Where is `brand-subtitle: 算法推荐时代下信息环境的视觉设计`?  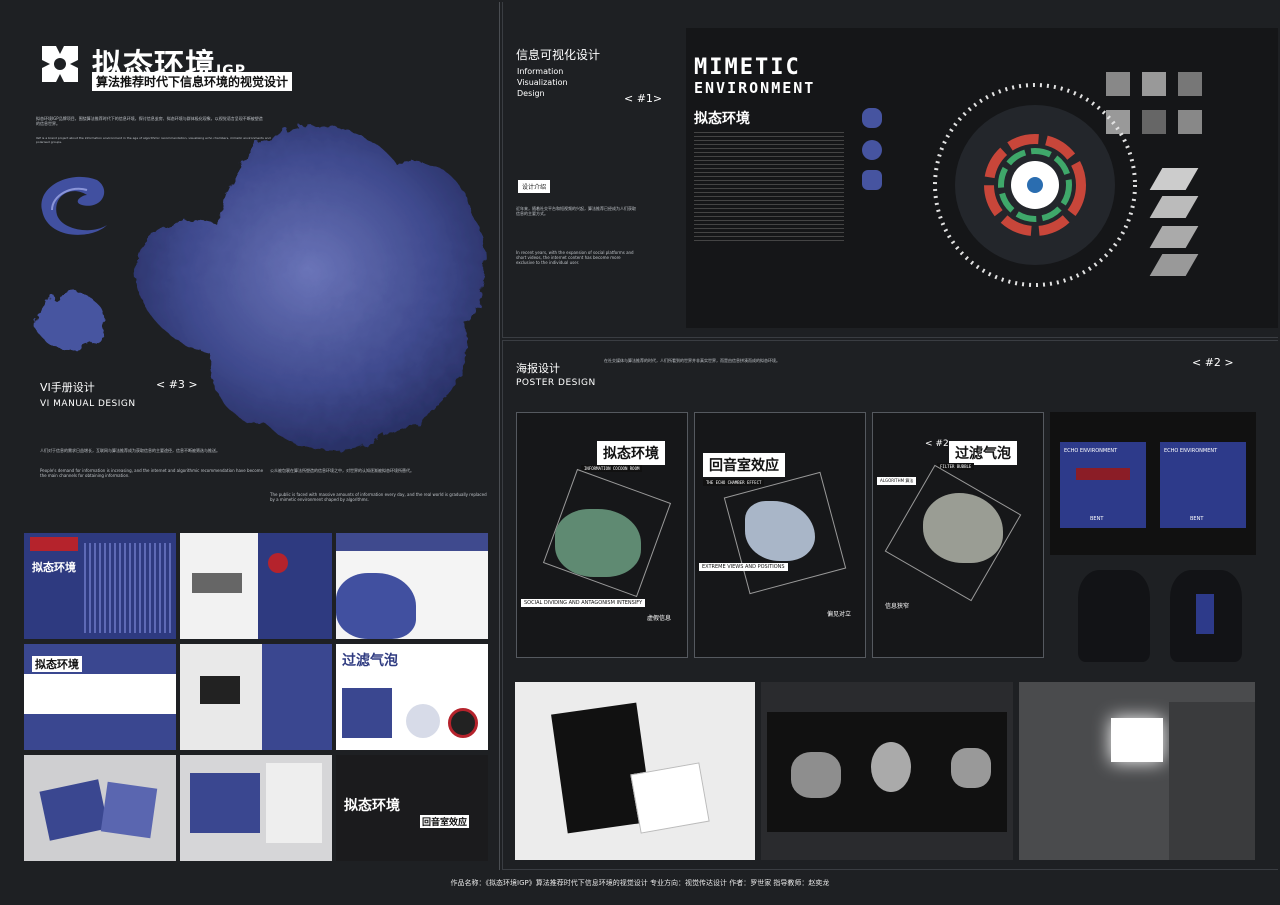
brand-subtitle: 算法推荐时代下信息环境的视觉设计 is located at coordinates (192, 81).